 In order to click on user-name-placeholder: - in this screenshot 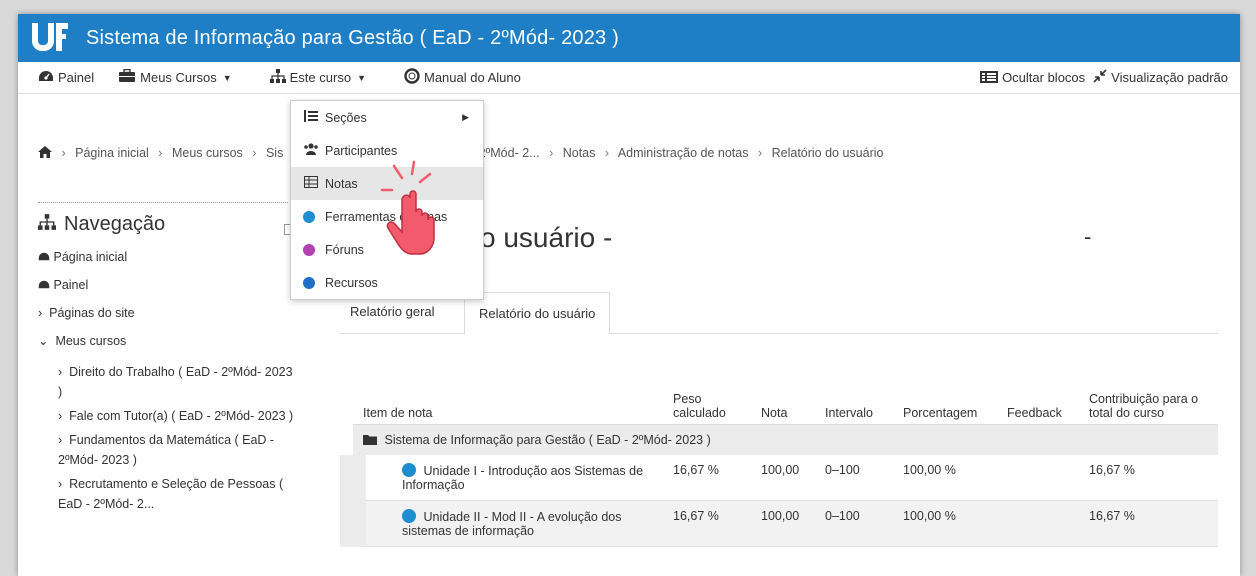, I will do `click(1088, 236)`.